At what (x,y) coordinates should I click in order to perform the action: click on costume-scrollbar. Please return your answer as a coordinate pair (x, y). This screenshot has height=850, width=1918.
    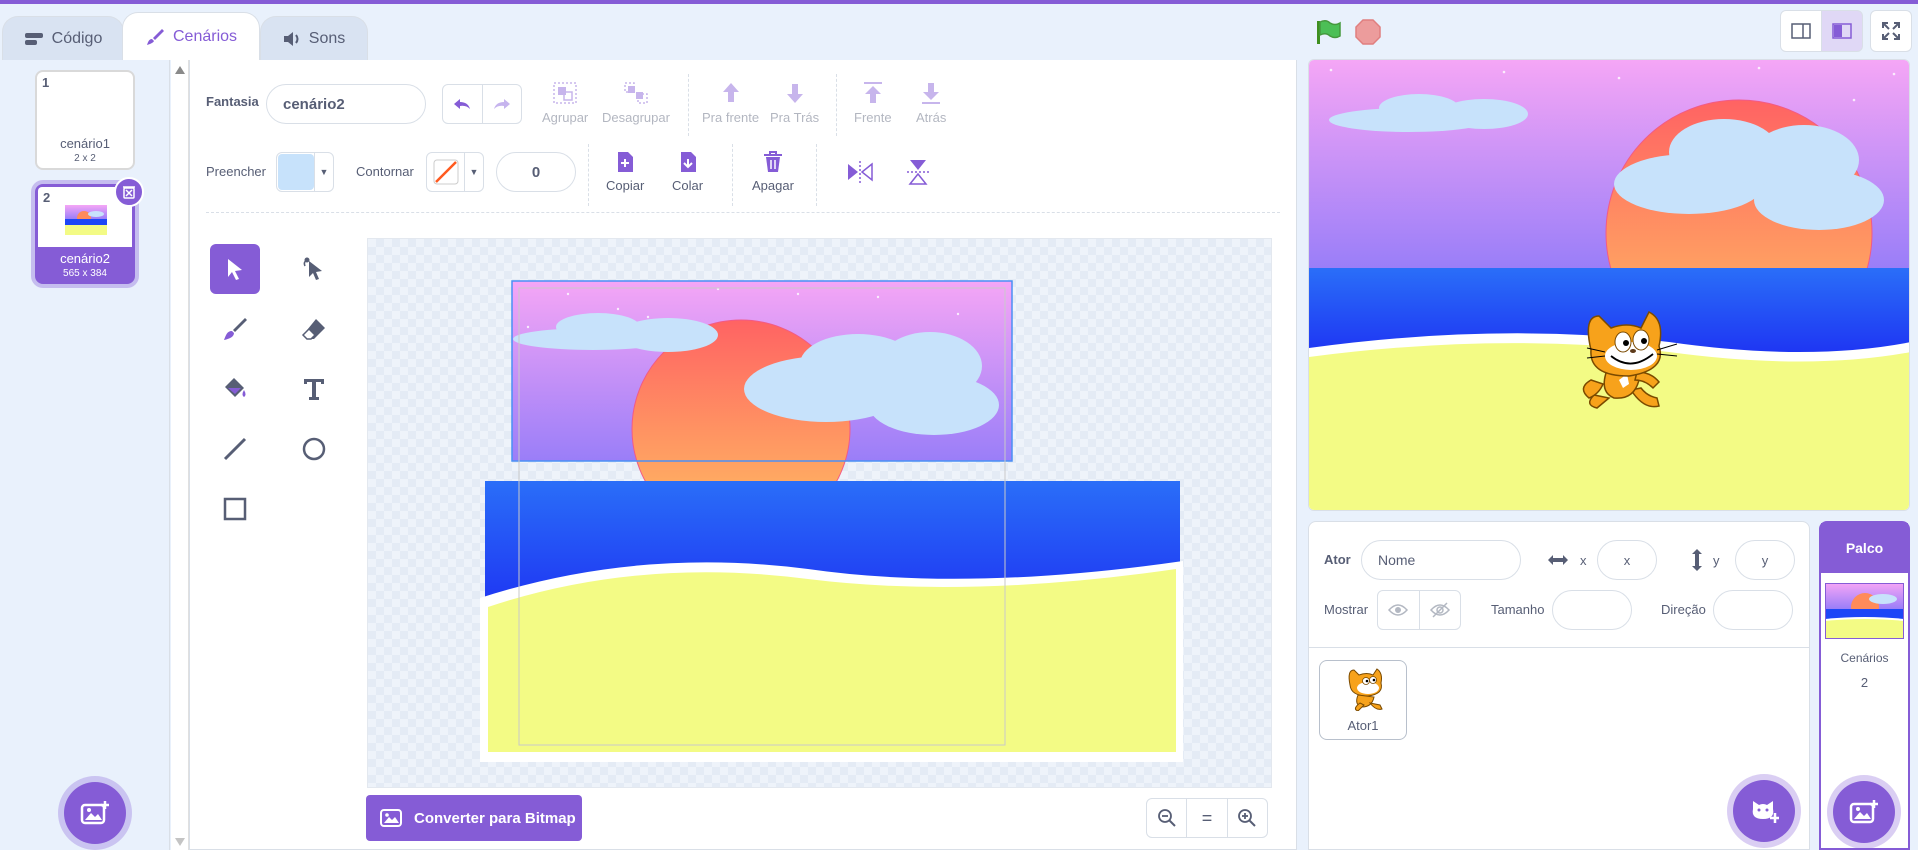
    Looking at the image, I should click on (180, 455).